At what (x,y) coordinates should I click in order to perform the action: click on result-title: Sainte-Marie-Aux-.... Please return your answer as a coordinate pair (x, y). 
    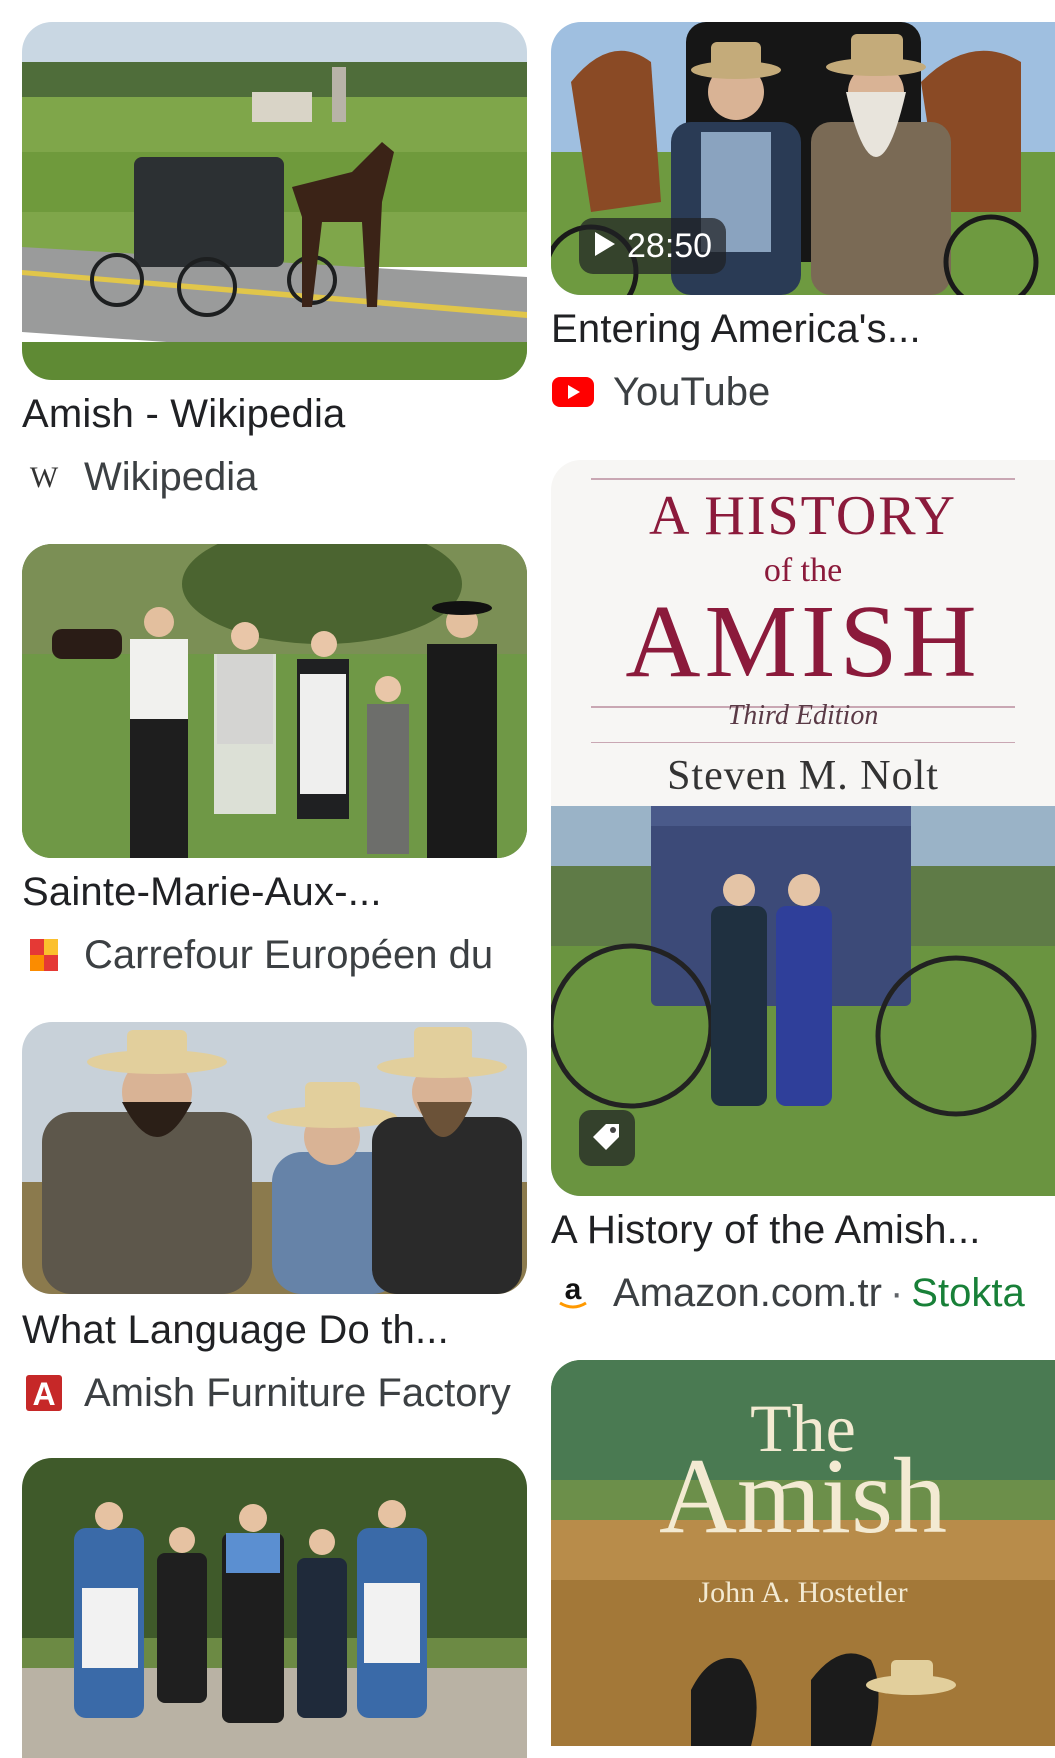
    Looking at the image, I should click on (274, 892).